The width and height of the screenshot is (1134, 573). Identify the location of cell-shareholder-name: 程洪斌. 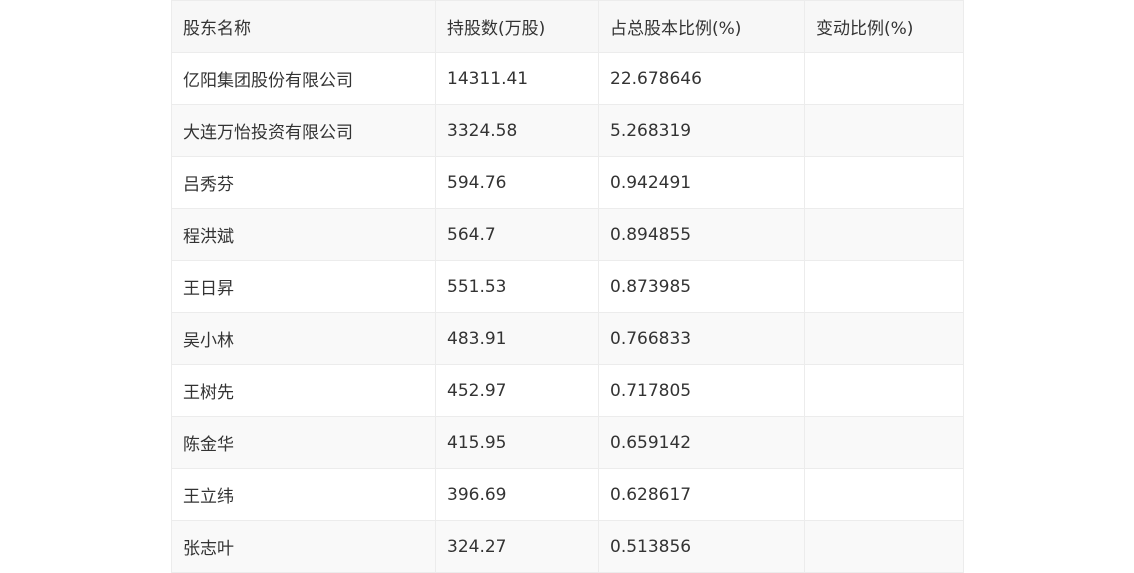
(303, 234).